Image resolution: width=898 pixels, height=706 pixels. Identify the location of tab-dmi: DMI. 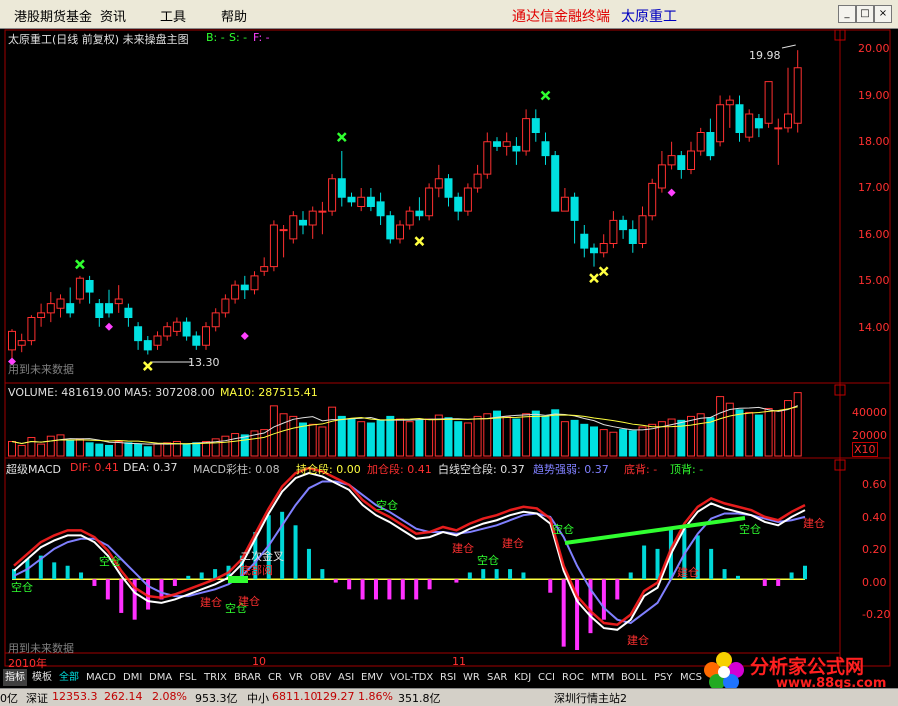
(132, 677).